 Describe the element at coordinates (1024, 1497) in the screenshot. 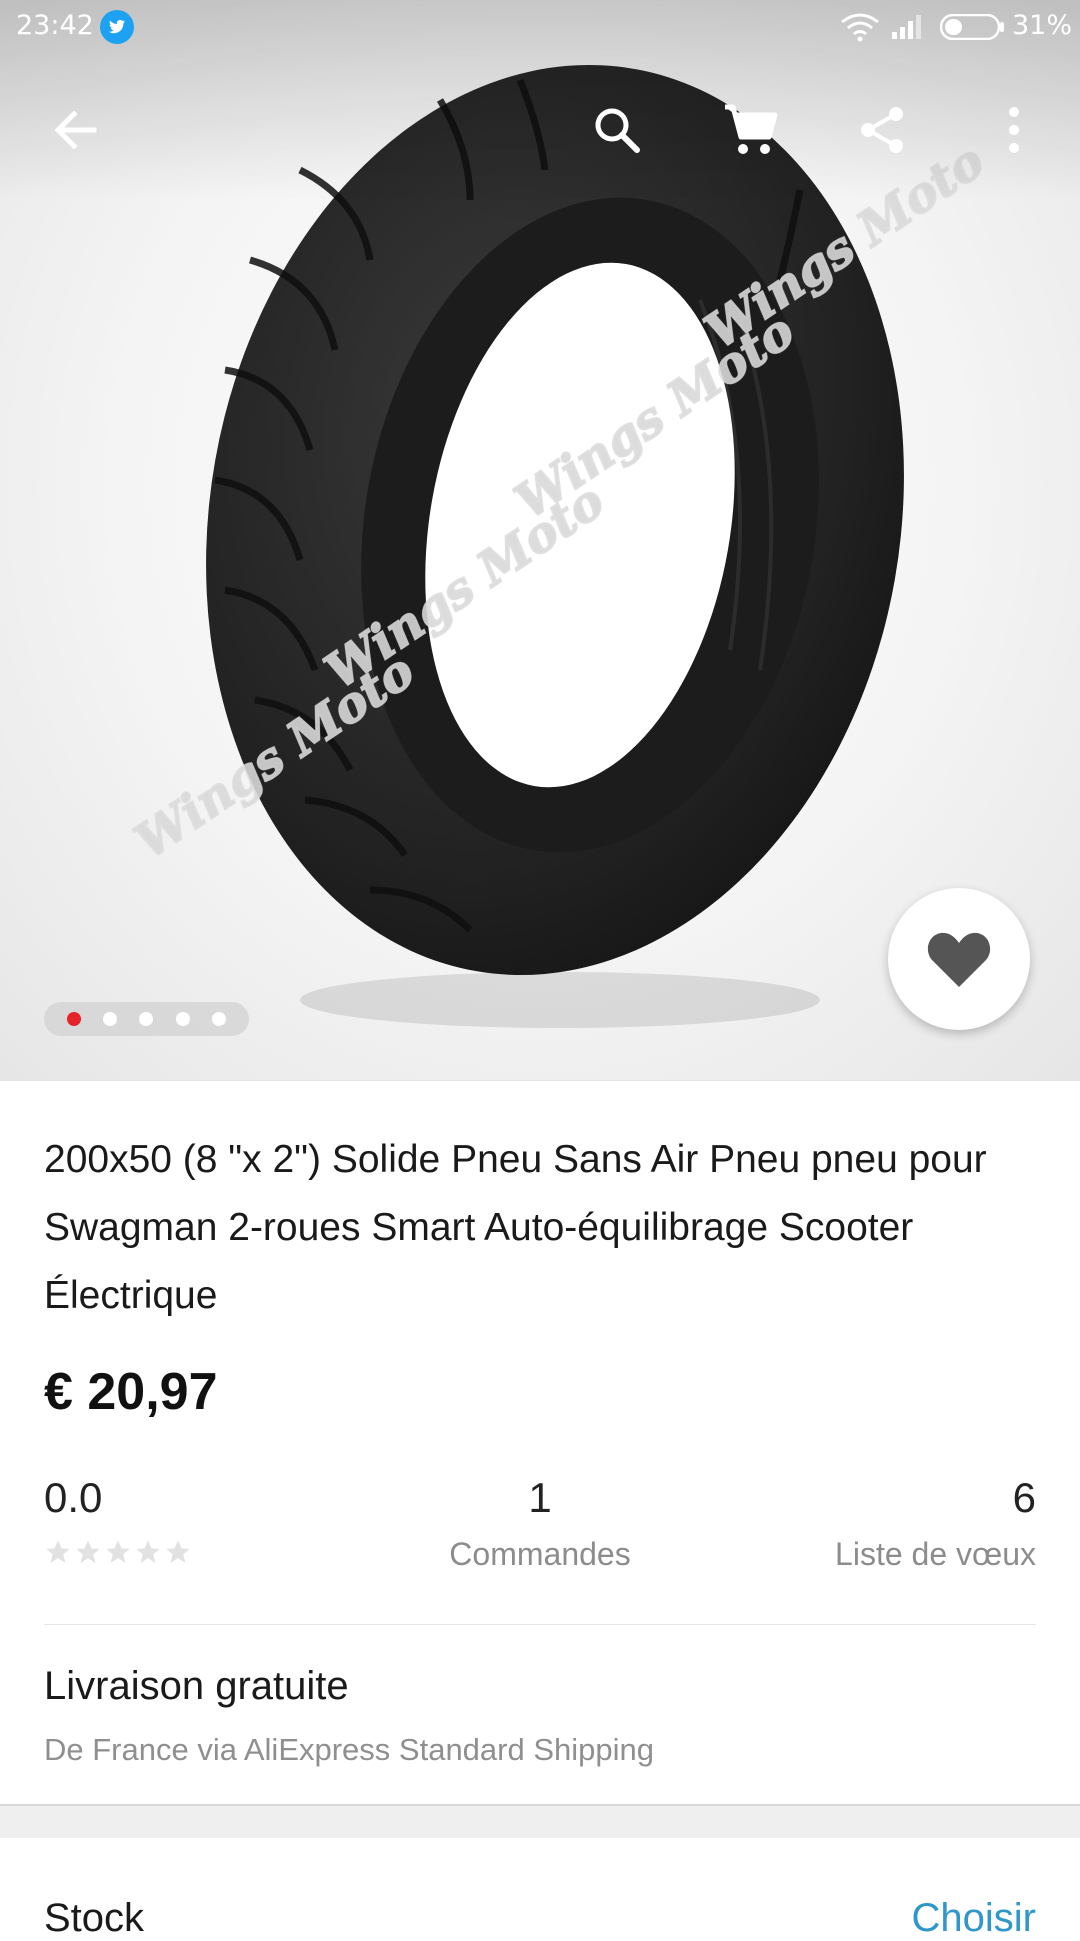

I see `wishlist-count: 6` at that location.